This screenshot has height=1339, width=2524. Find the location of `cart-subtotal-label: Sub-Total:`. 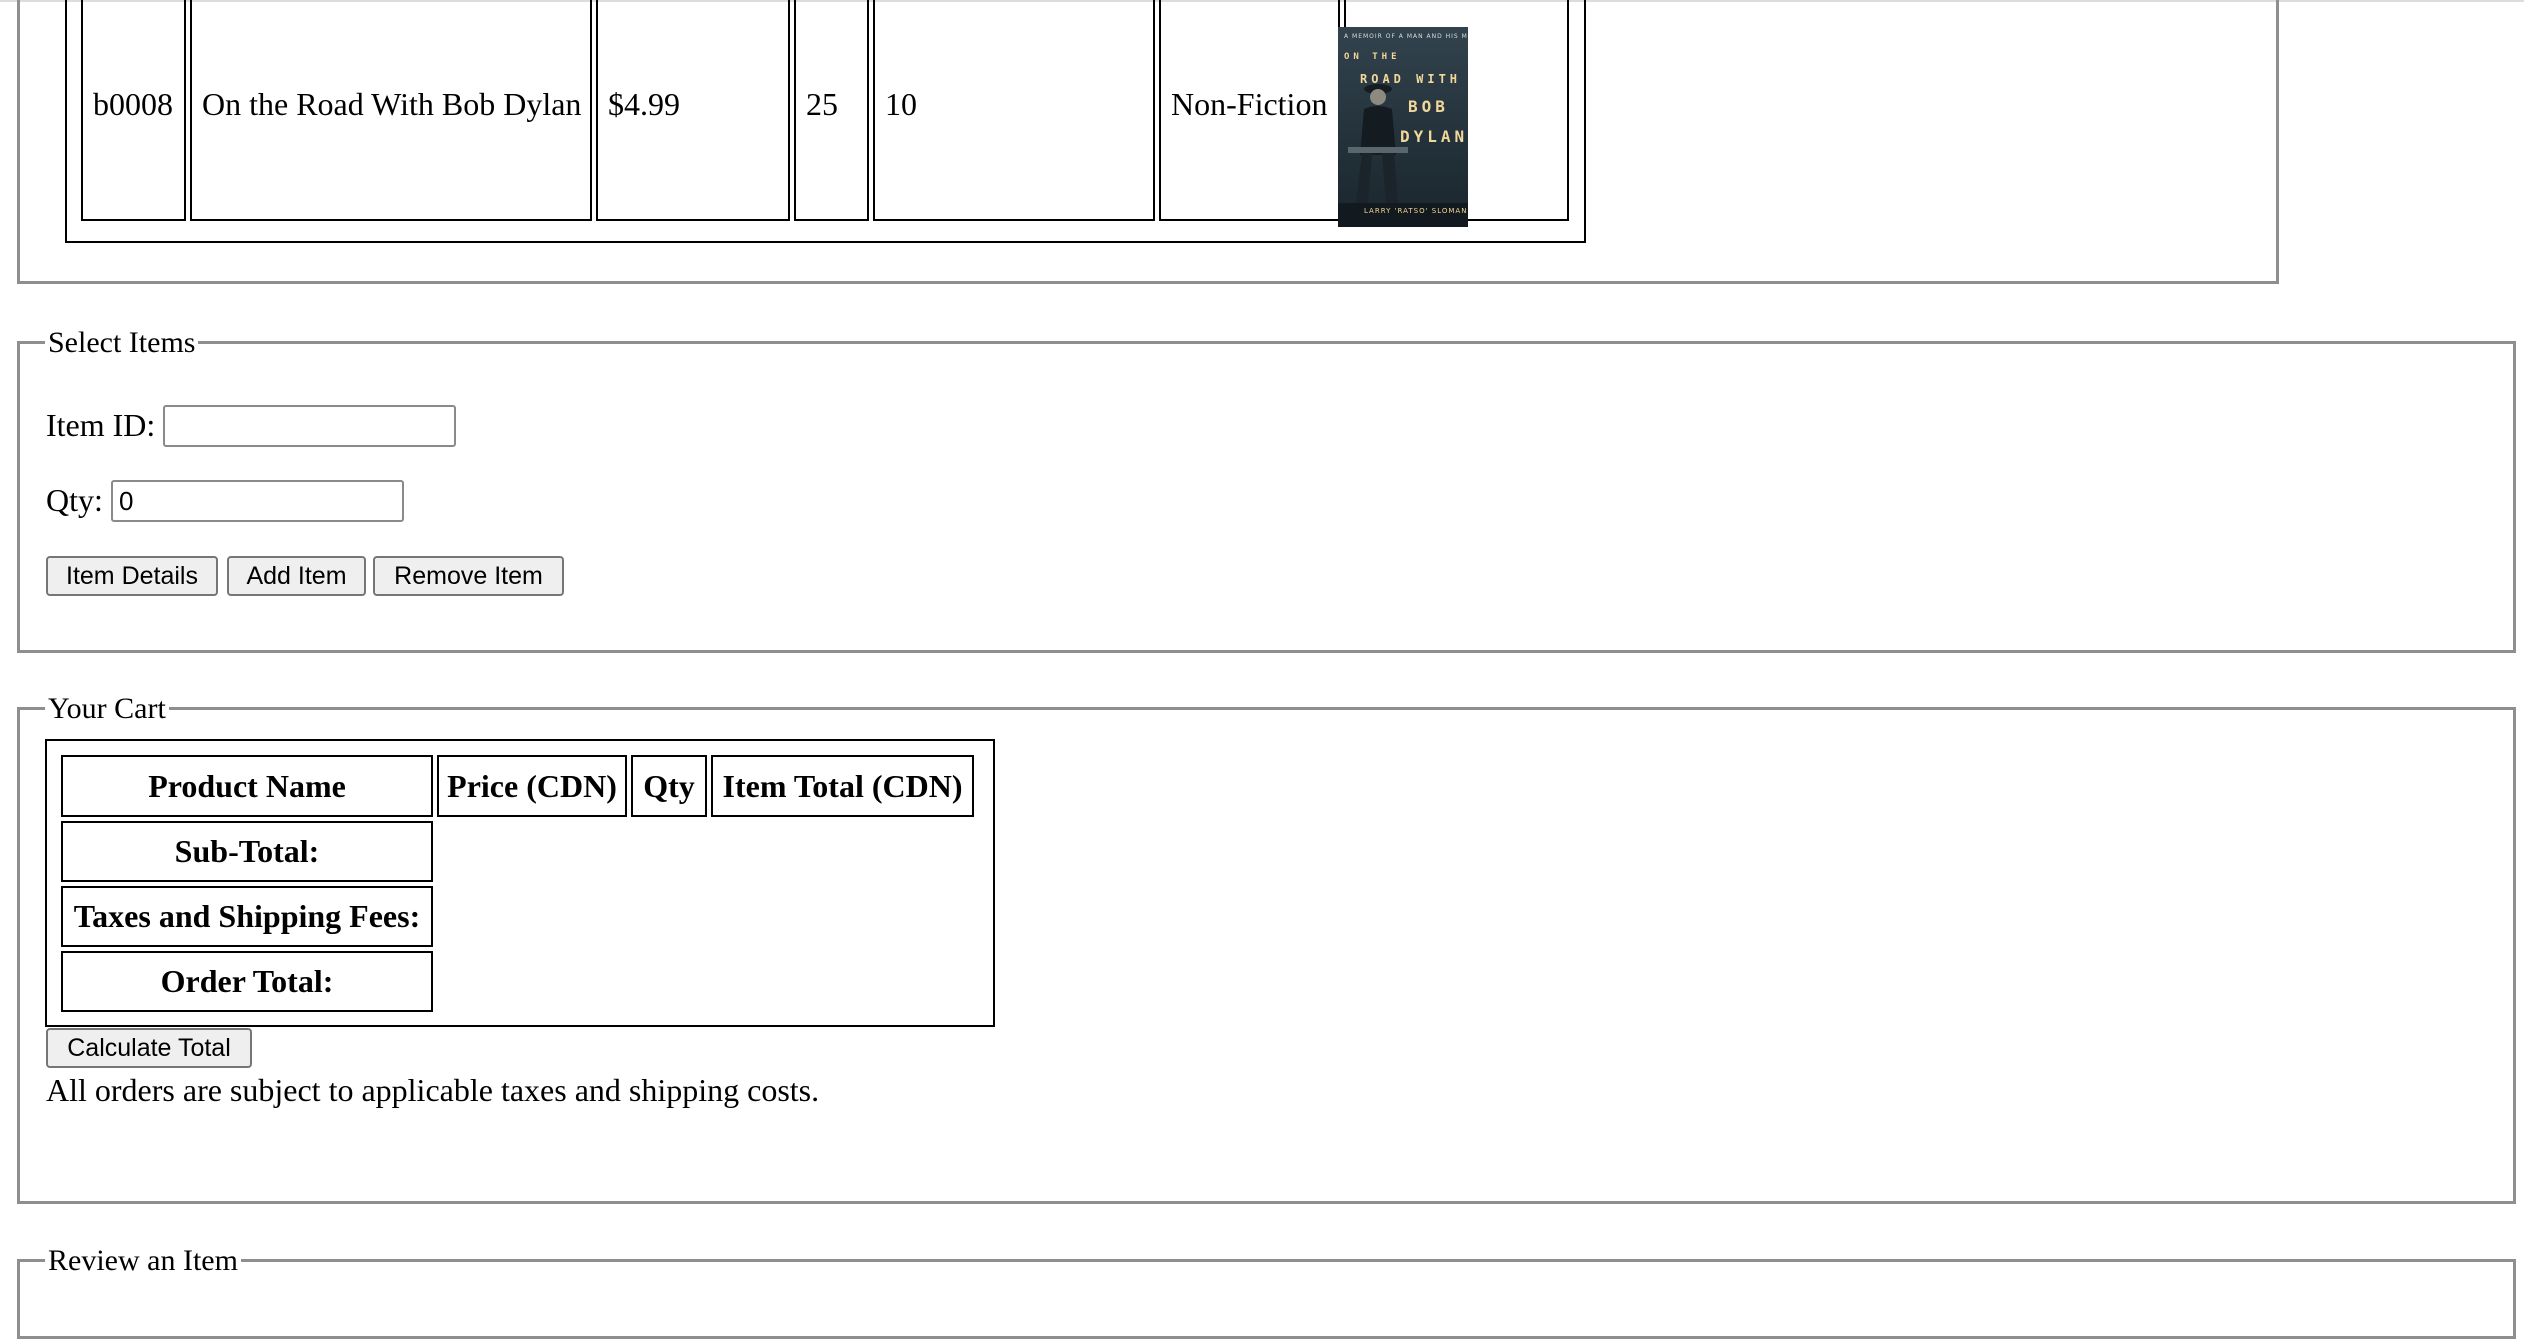

cart-subtotal-label: Sub-Total: is located at coordinates (247, 851).